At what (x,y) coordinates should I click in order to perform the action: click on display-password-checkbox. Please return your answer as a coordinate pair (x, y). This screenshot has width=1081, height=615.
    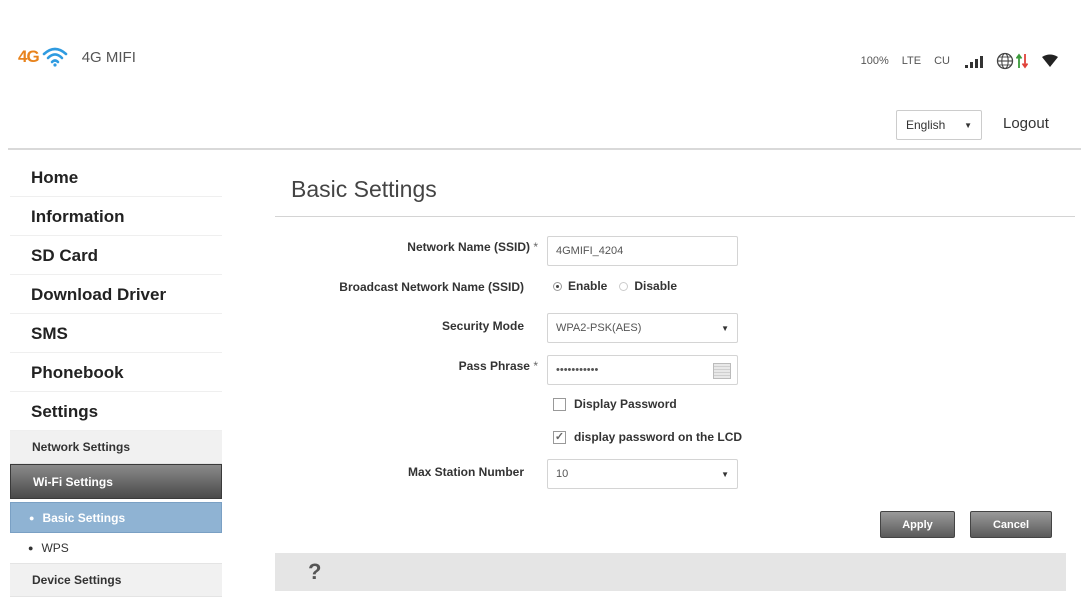
    Looking at the image, I should click on (559, 404).